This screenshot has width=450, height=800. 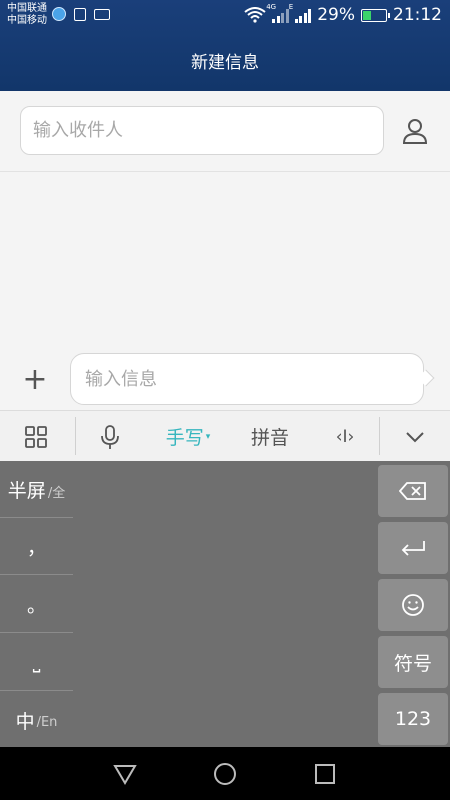 What do you see at coordinates (102, 14) in the screenshot?
I see `keyboard-notification-icon` at bounding box center [102, 14].